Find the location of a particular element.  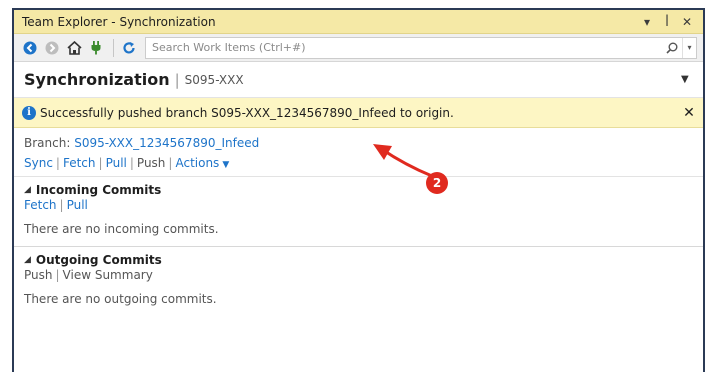

info-icon: i is located at coordinates (29, 112).